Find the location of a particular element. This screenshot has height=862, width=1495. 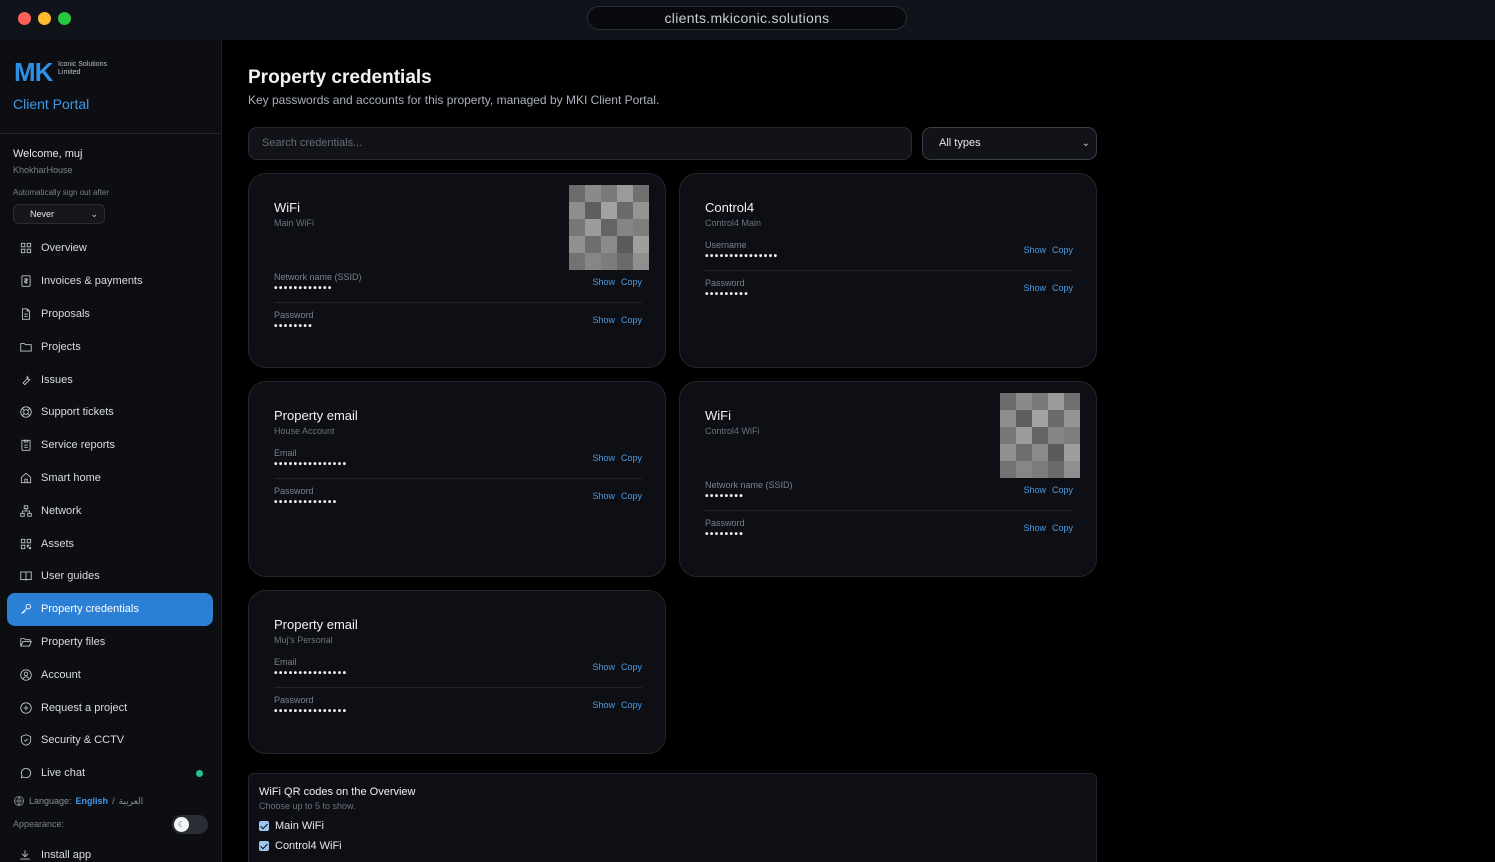

folder-icon is located at coordinates (26, 347).